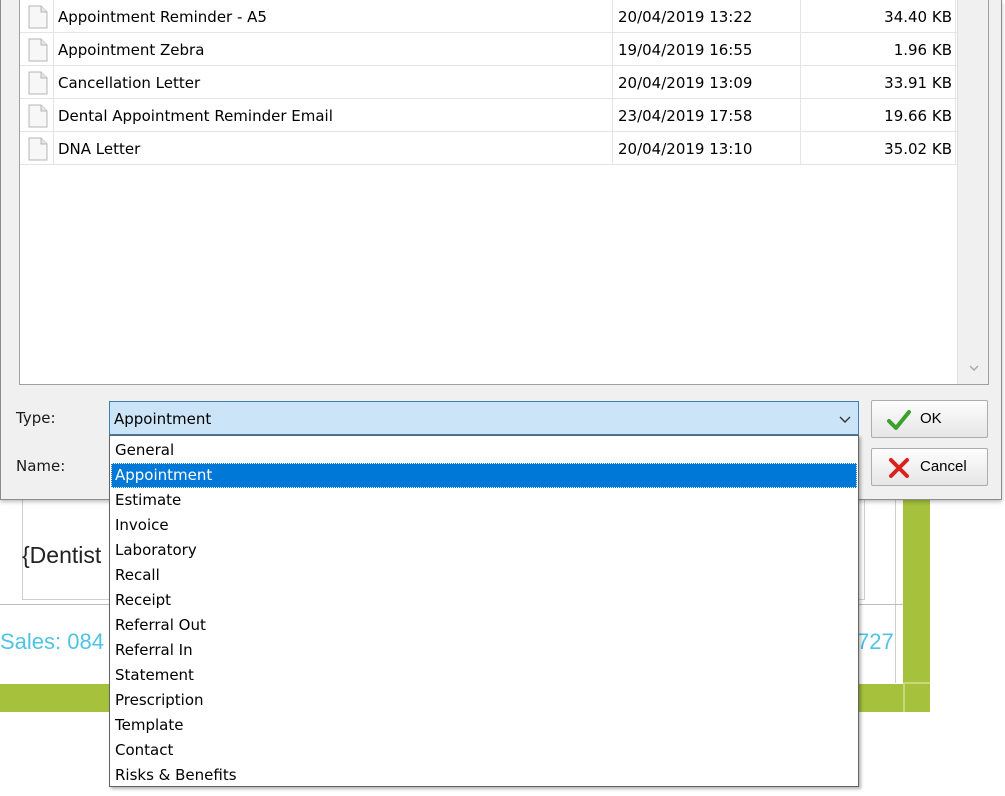 The width and height of the screenshot is (1005, 796). I want to click on file-list-scrollbar, so click(972, 192).